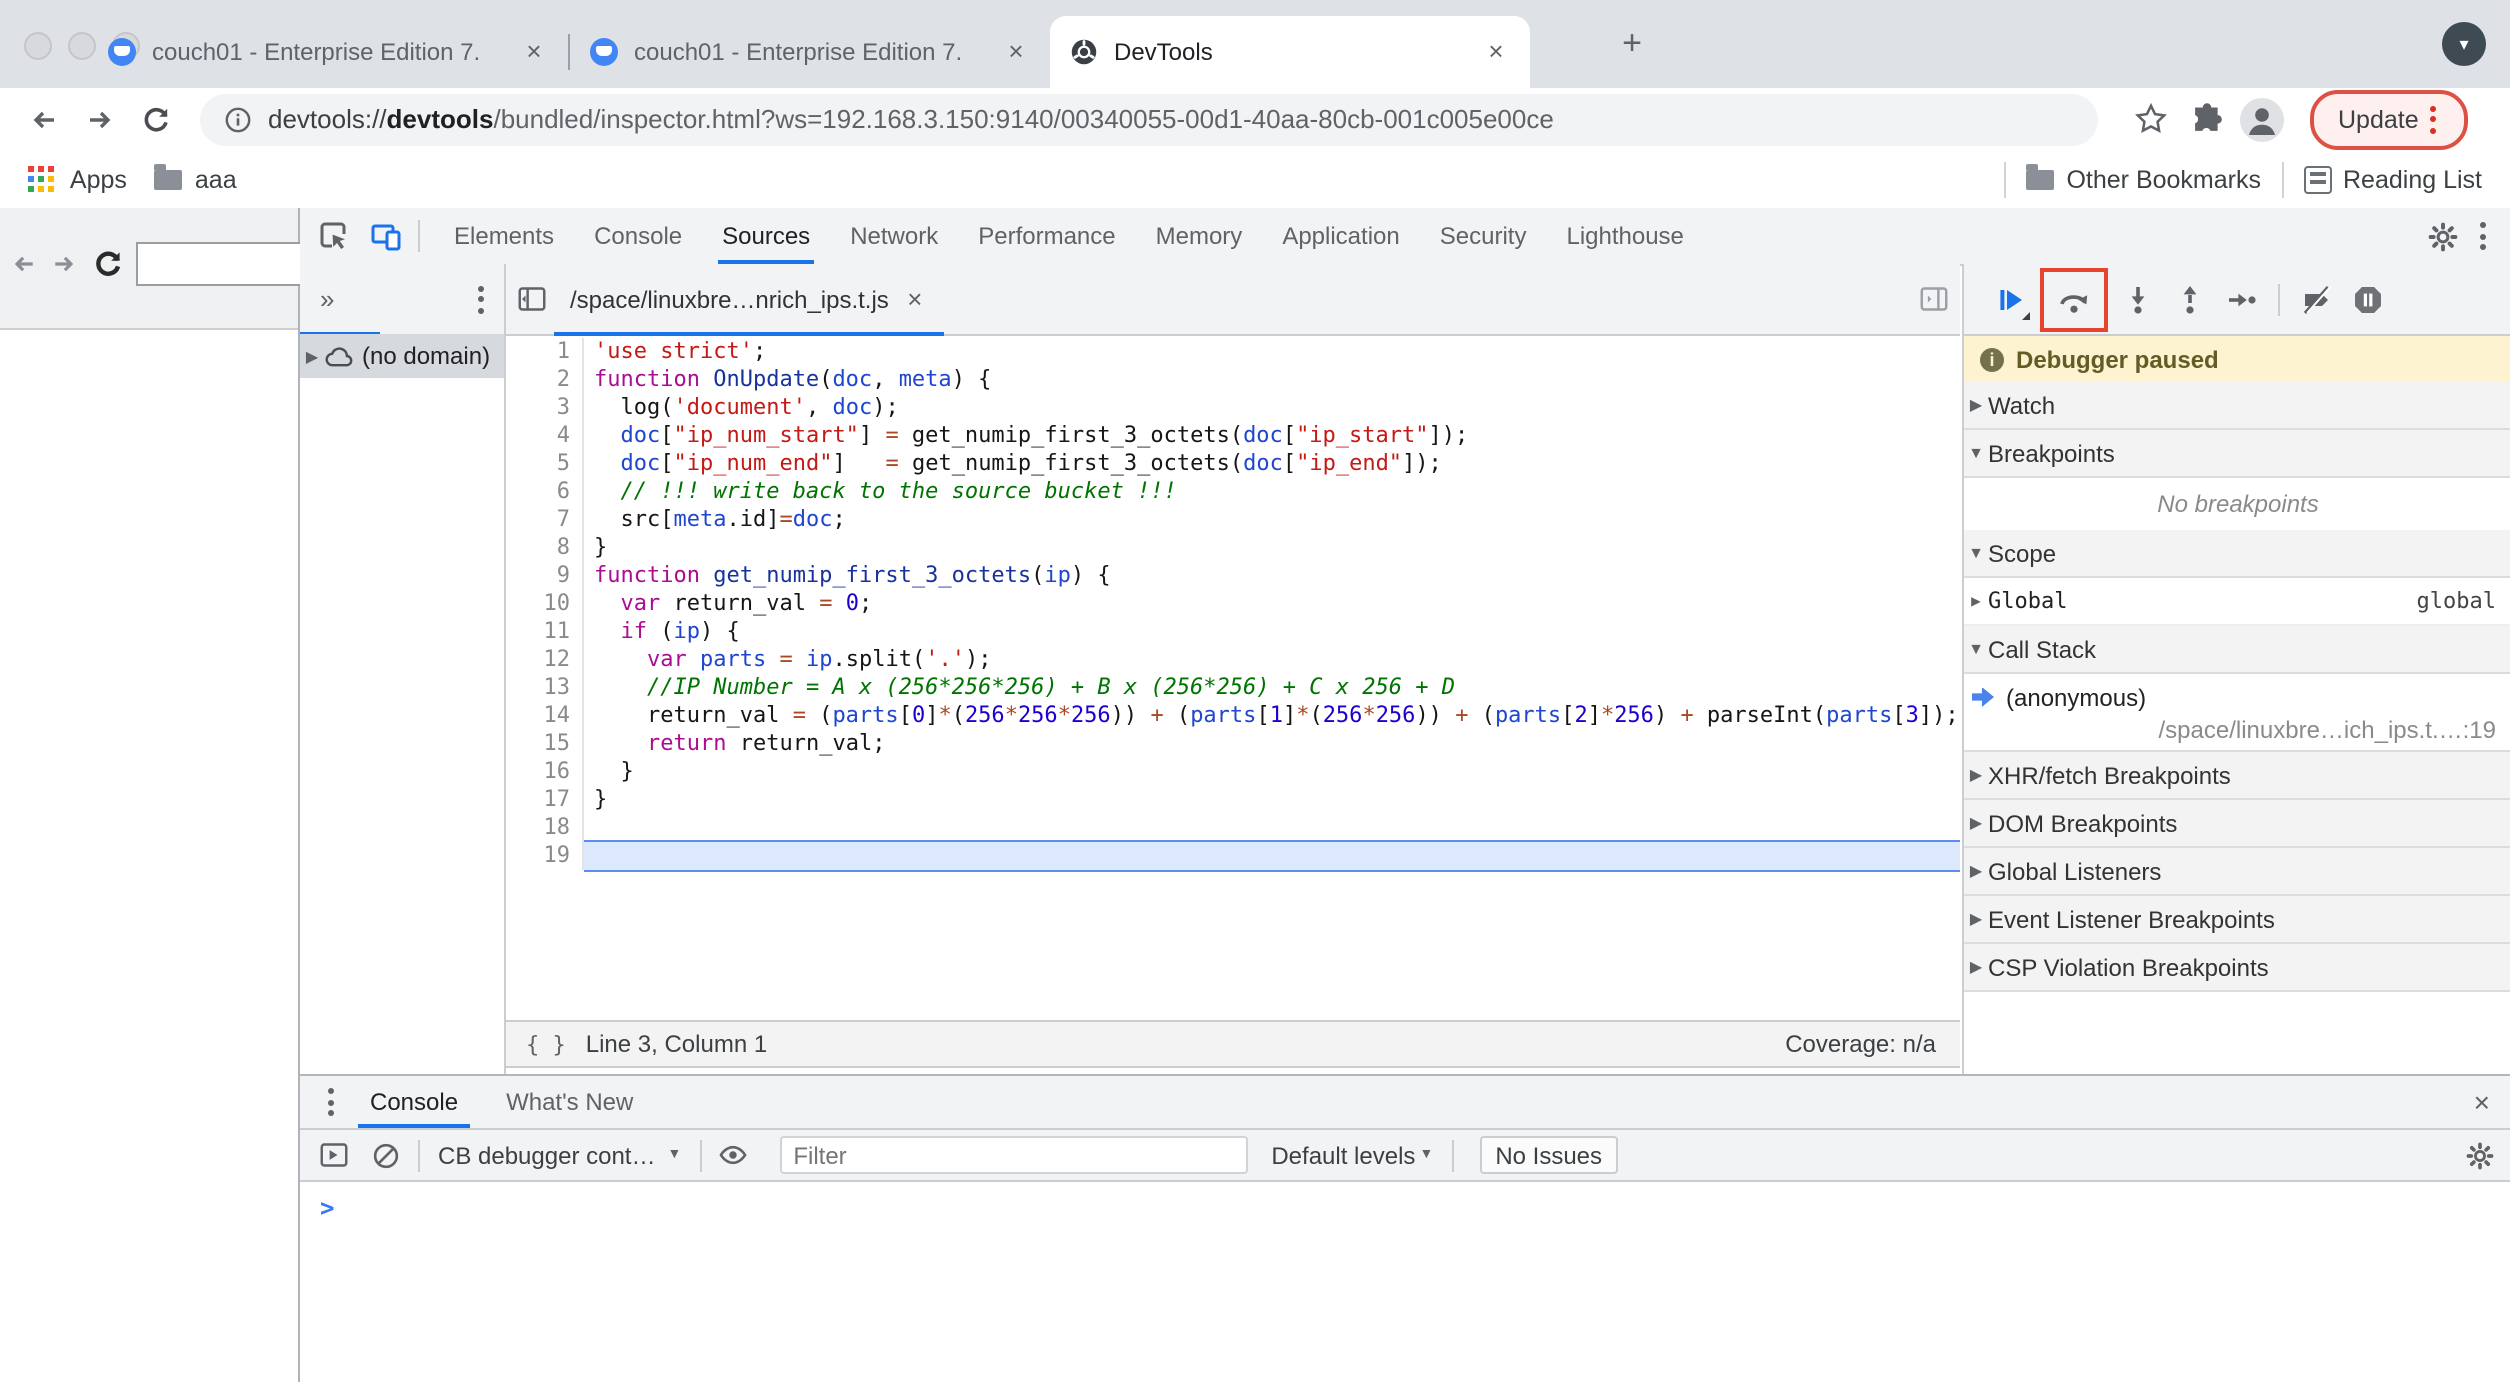  What do you see at coordinates (1934, 299) in the screenshot?
I see `show-debugger-sidebar-icon` at bounding box center [1934, 299].